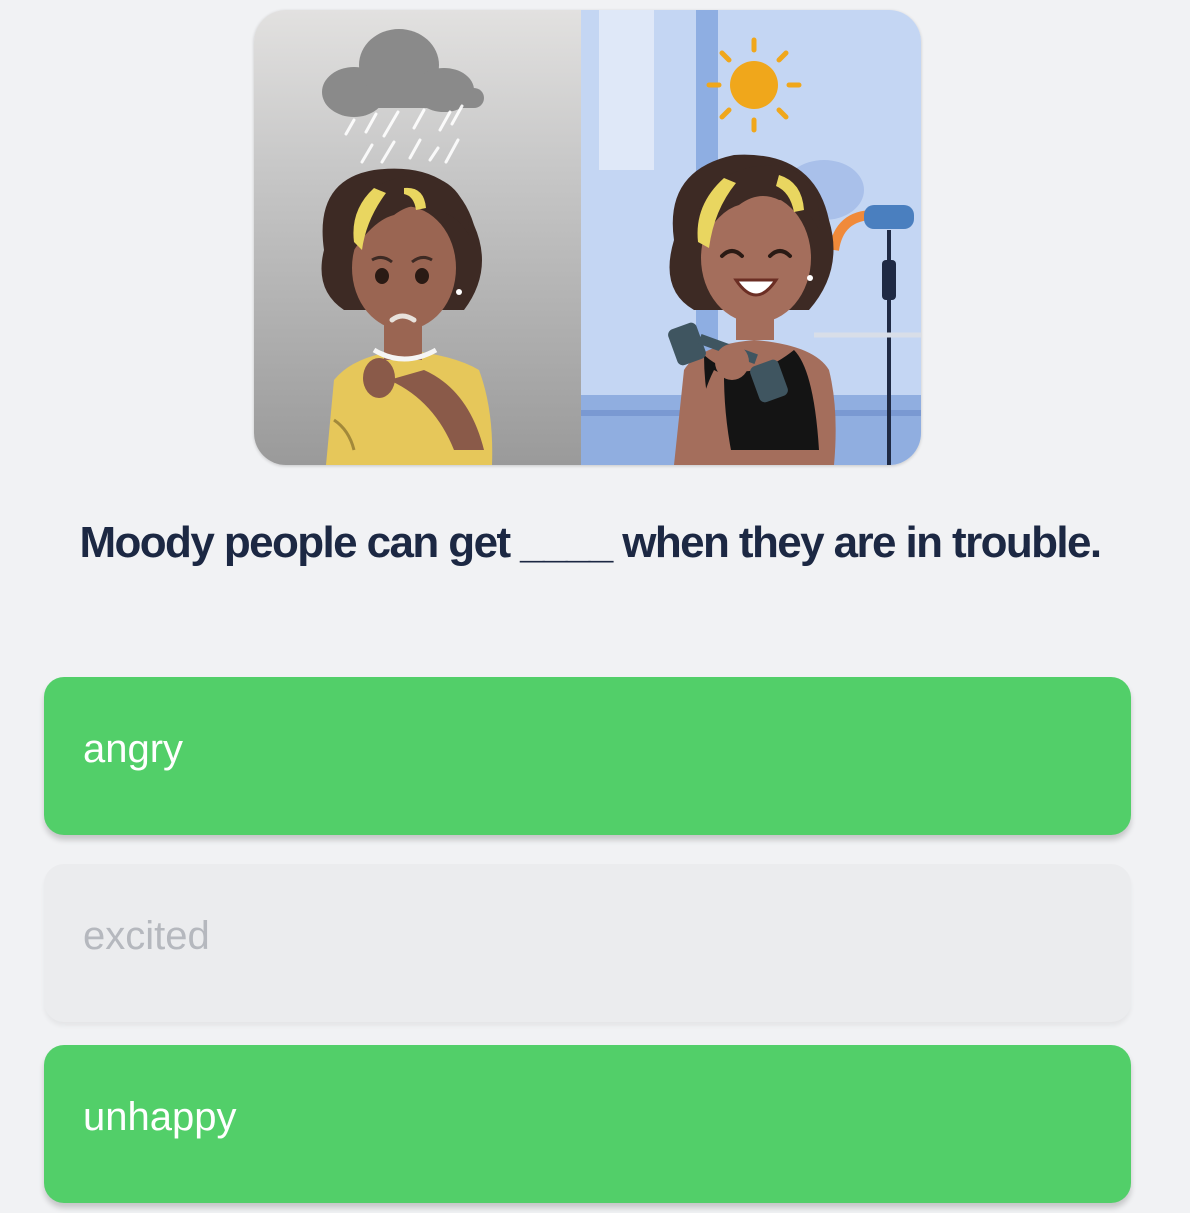 This screenshot has height=1213, width=1190. What do you see at coordinates (587, 943) in the screenshot?
I see `answer-option-excited: excited` at bounding box center [587, 943].